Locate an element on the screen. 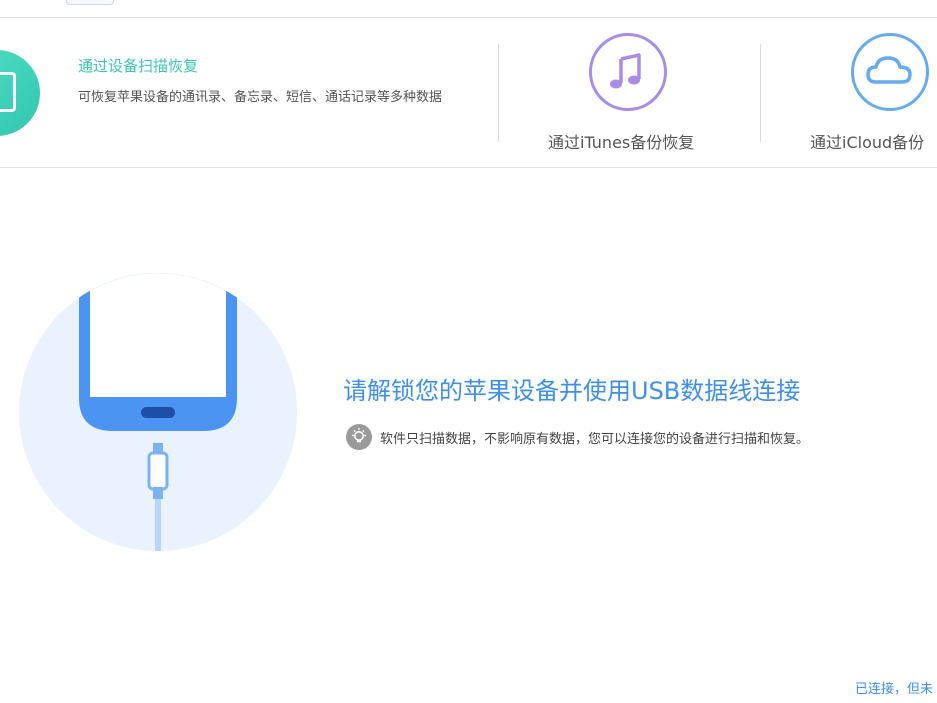 This screenshot has width=937, height=703. connection-status-link: 已连接，但未 is located at coordinates (894, 687).